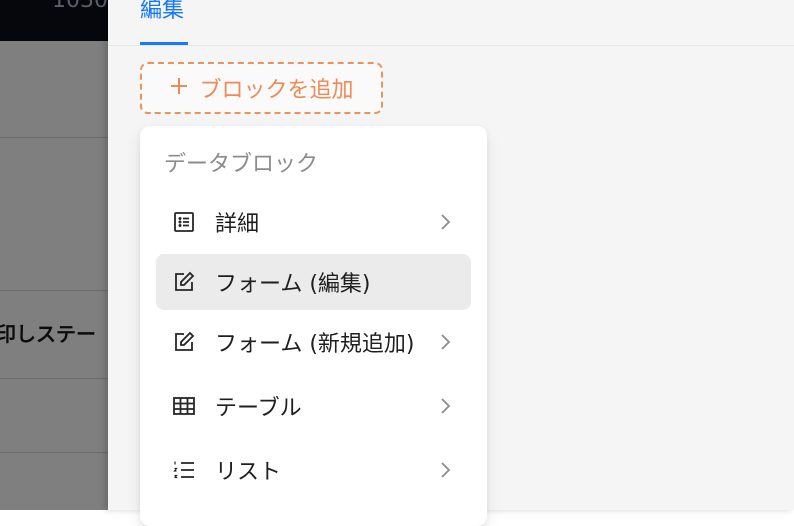 This screenshot has width=794, height=526. I want to click on add-block-label: ブロックを追加, so click(276, 90).